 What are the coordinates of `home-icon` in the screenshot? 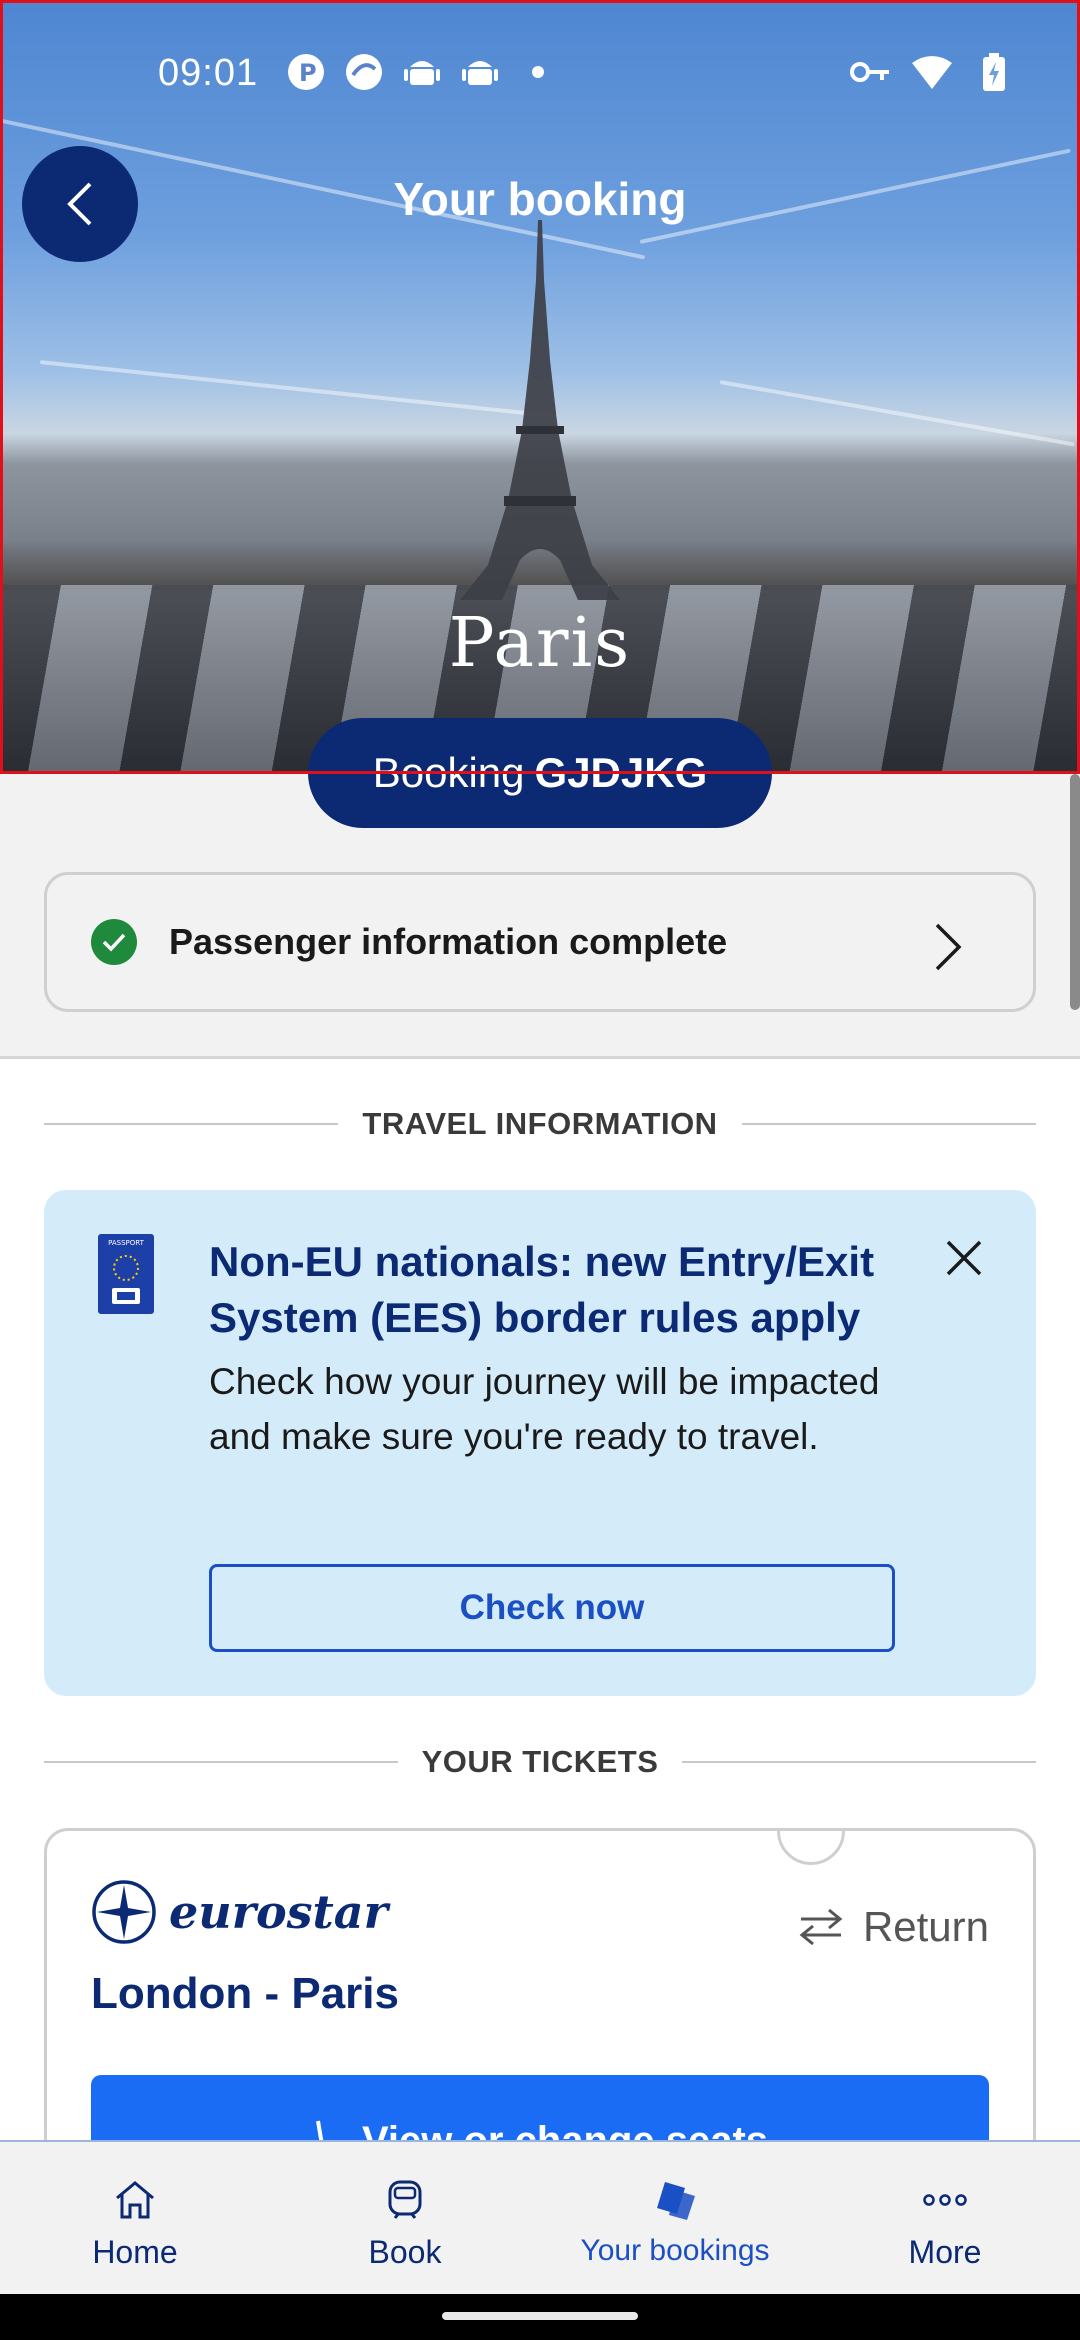 It's located at (135, 2200).